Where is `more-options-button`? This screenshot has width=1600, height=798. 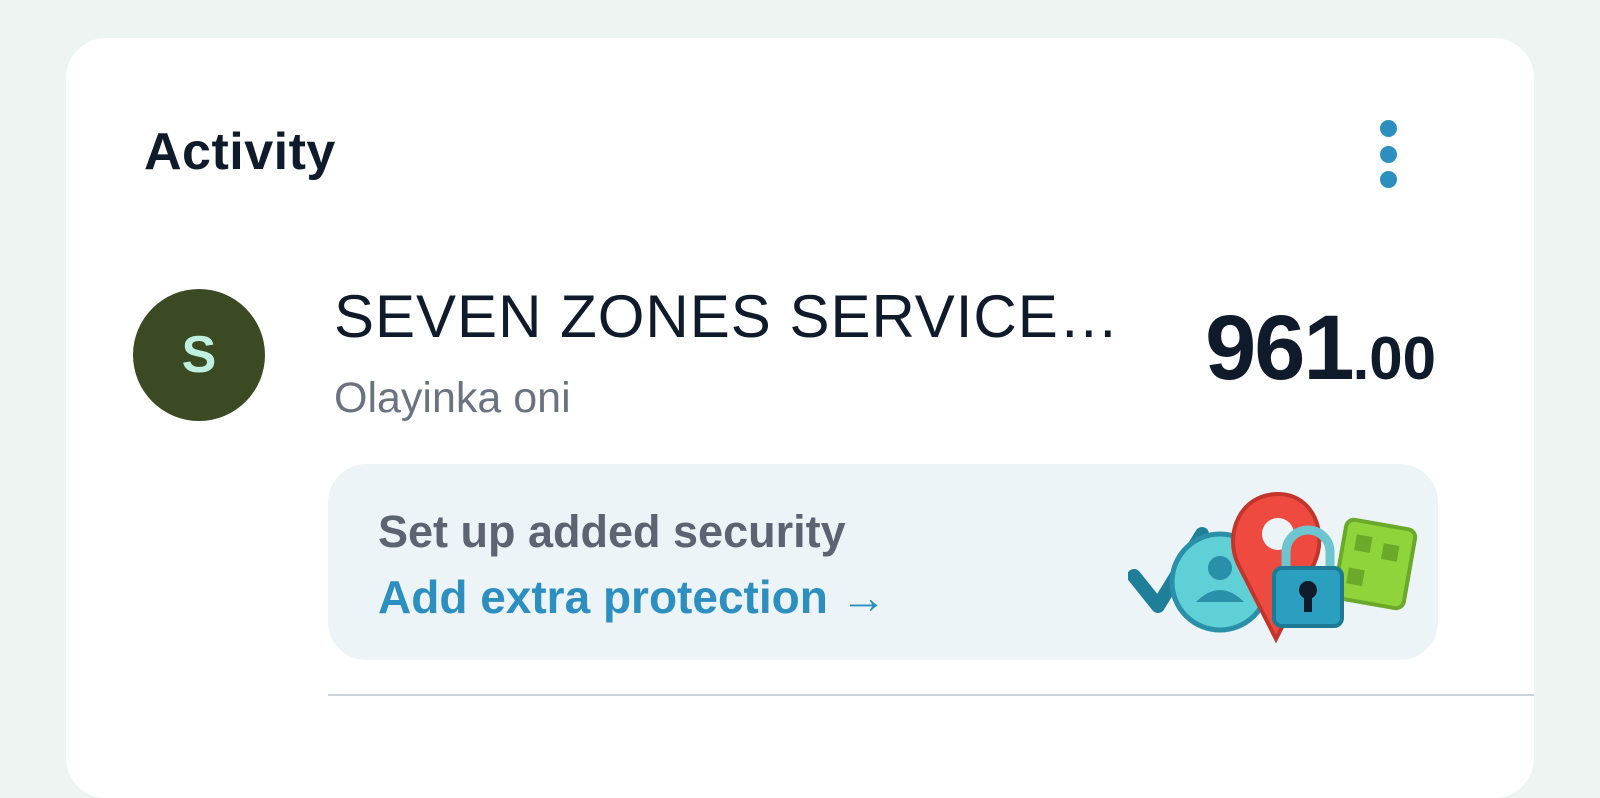 more-options-button is located at coordinates (1388, 154).